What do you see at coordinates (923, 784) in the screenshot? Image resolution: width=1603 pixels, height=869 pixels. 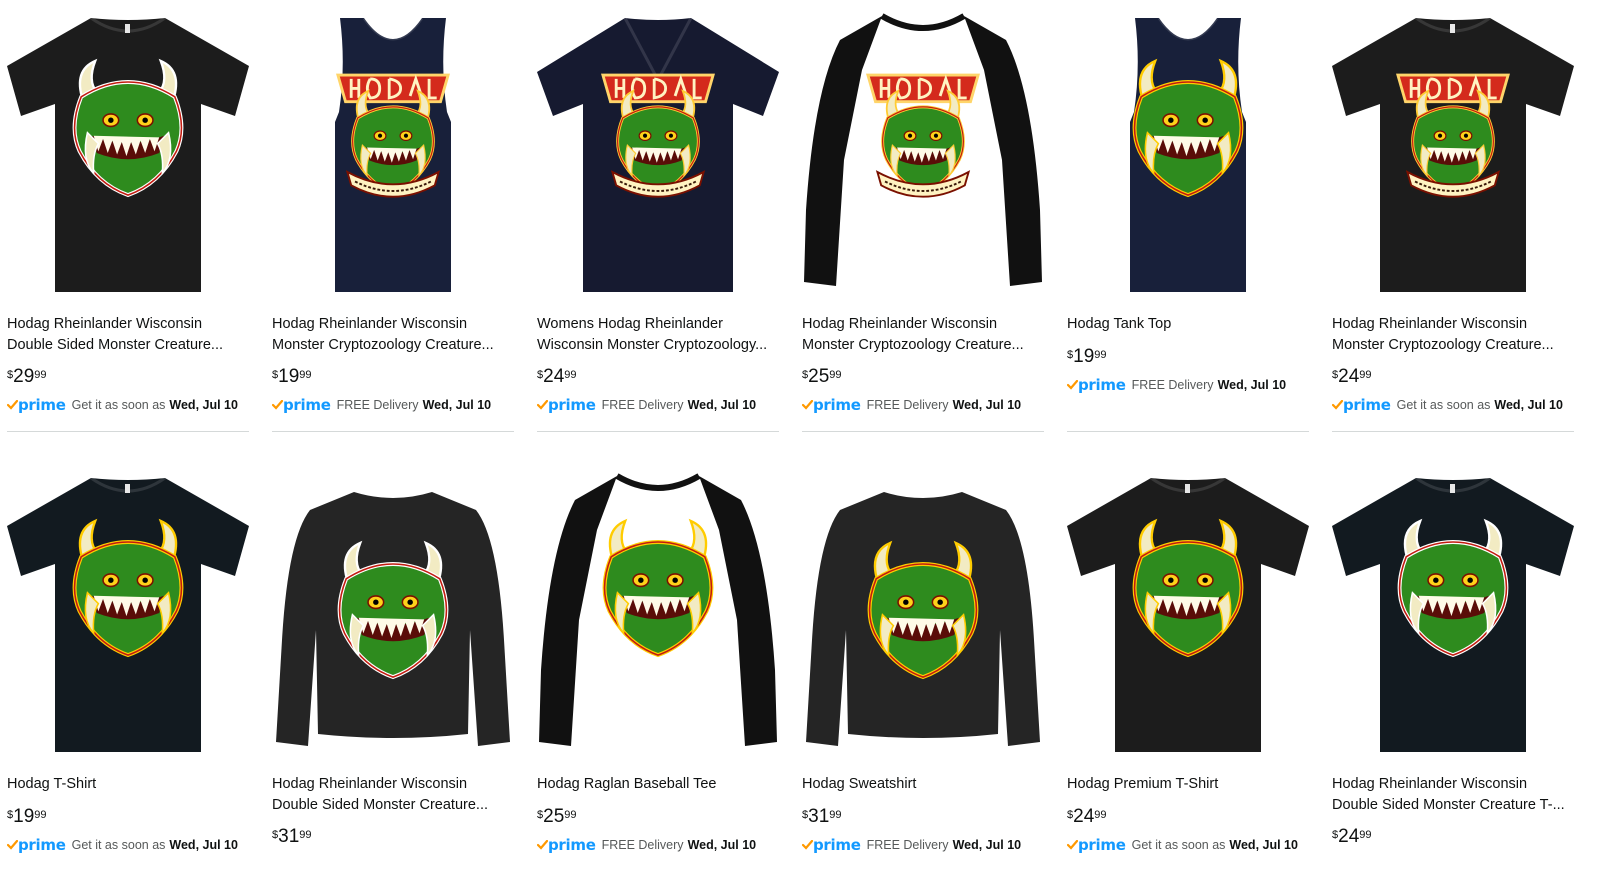 I see `product-title: Hodag Sweatshirt` at bounding box center [923, 784].